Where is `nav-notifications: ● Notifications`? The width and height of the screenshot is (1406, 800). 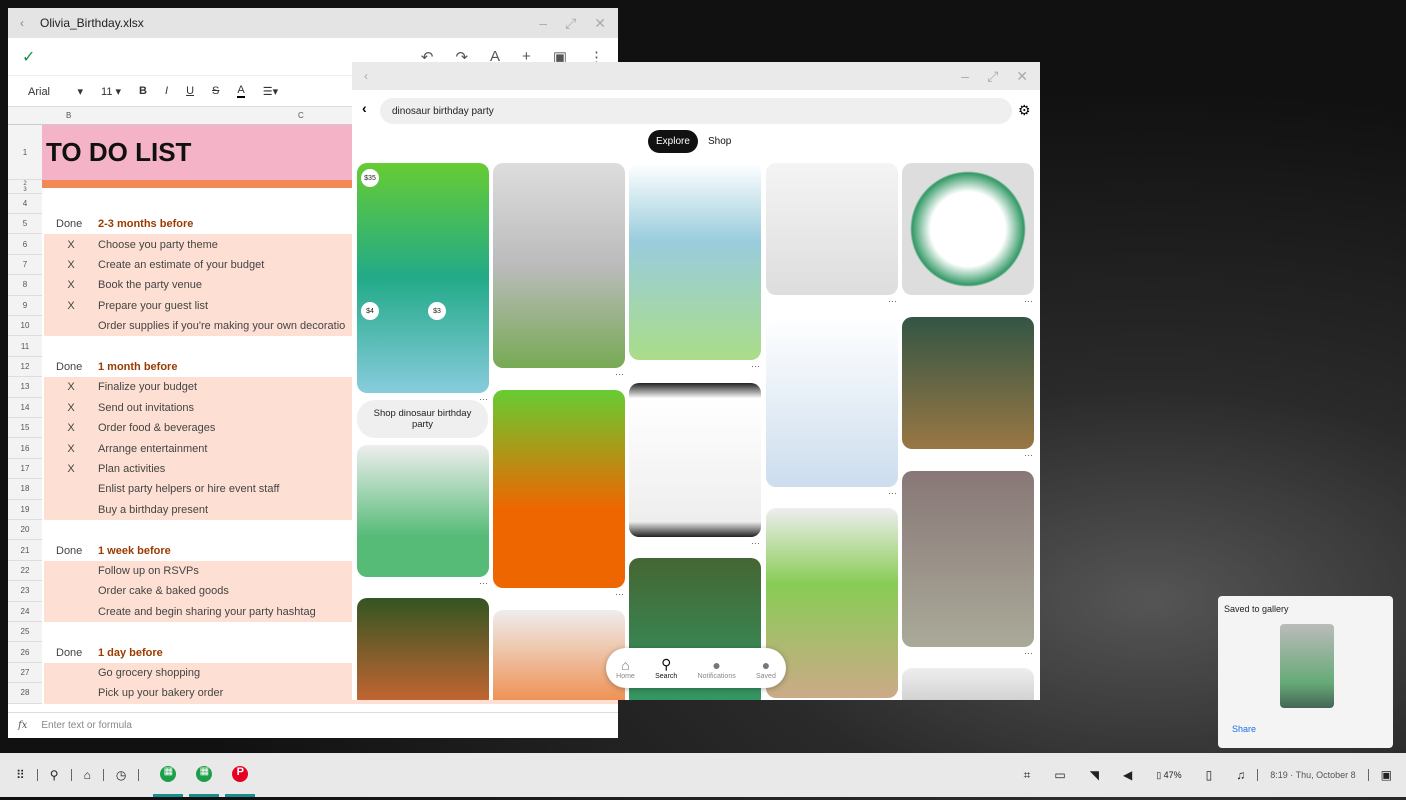
nav-notifications: ● Notifications is located at coordinates (717, 668).